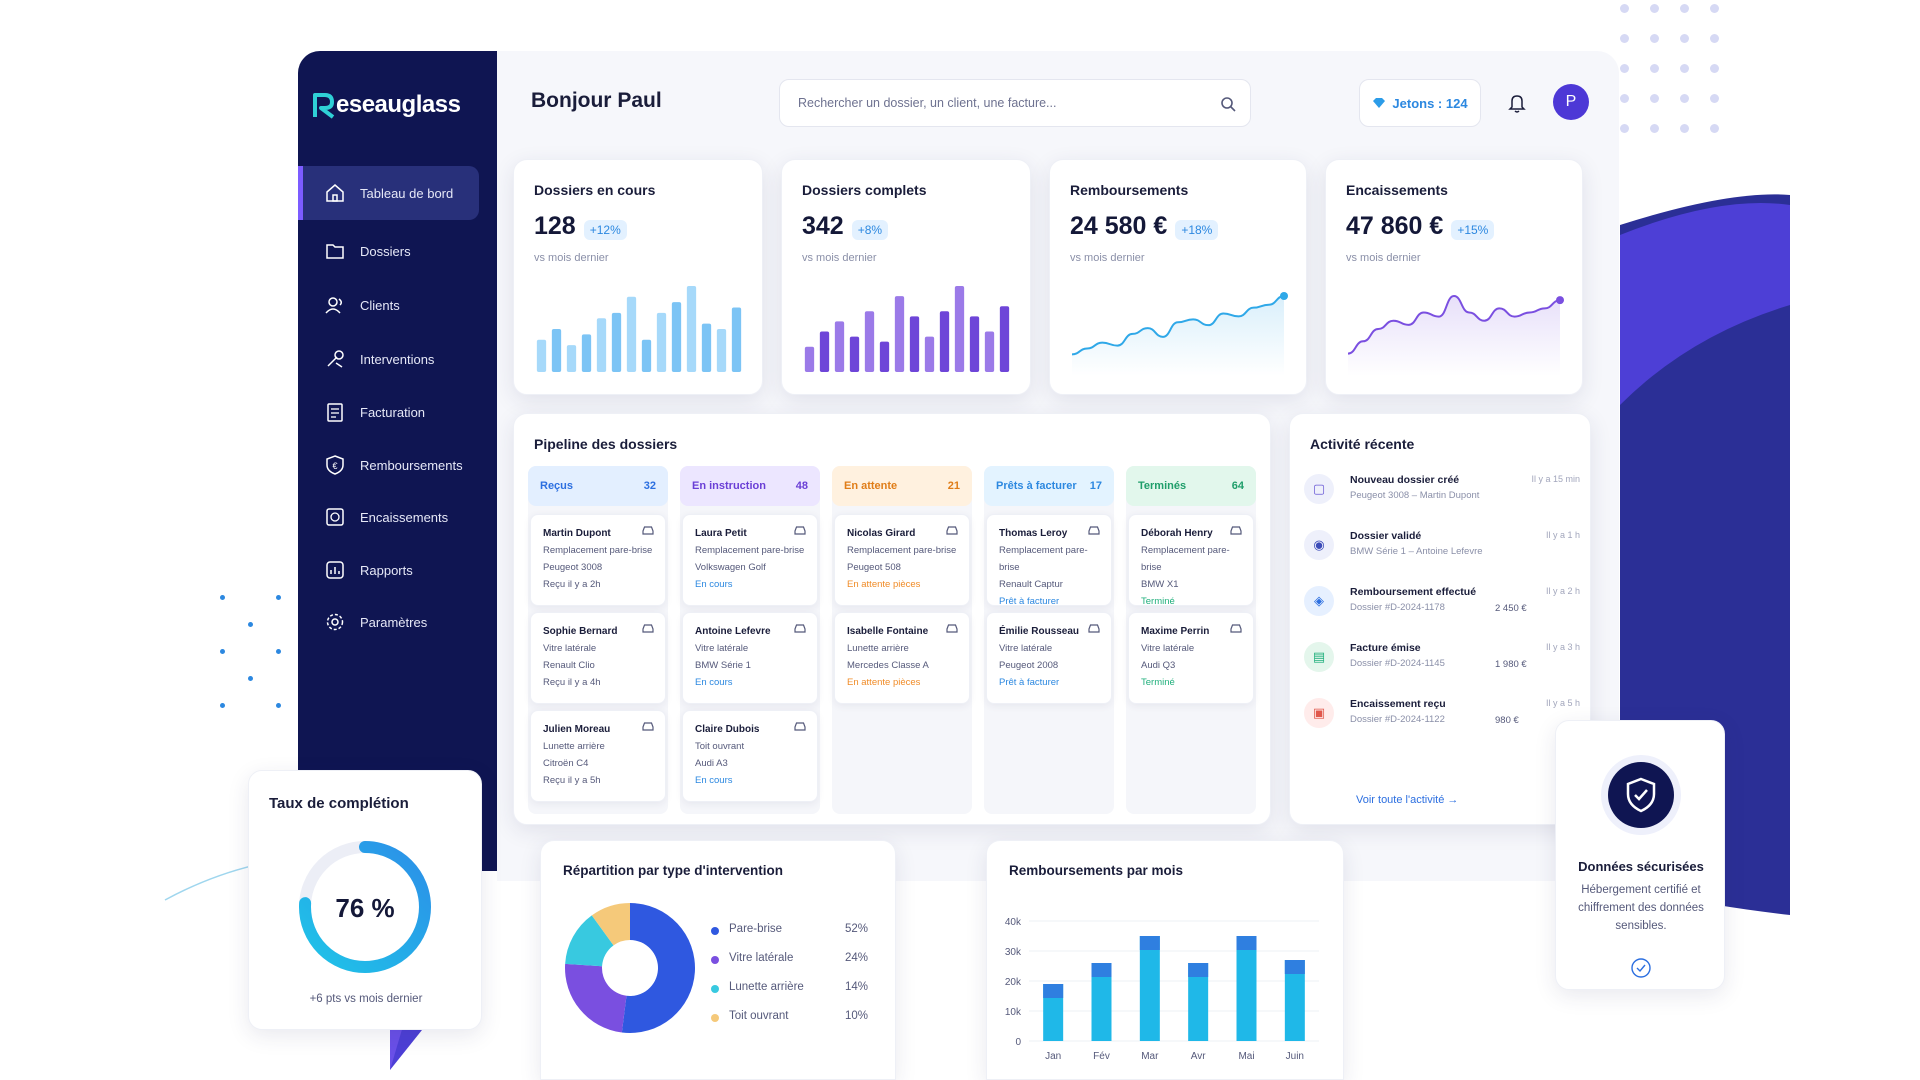 The width and height of the screenshot is (1920, 1080). What do you see at coordinates (1228, 104) in the screenshot?
I see `search-icon` at bounding box center [1228, 104].